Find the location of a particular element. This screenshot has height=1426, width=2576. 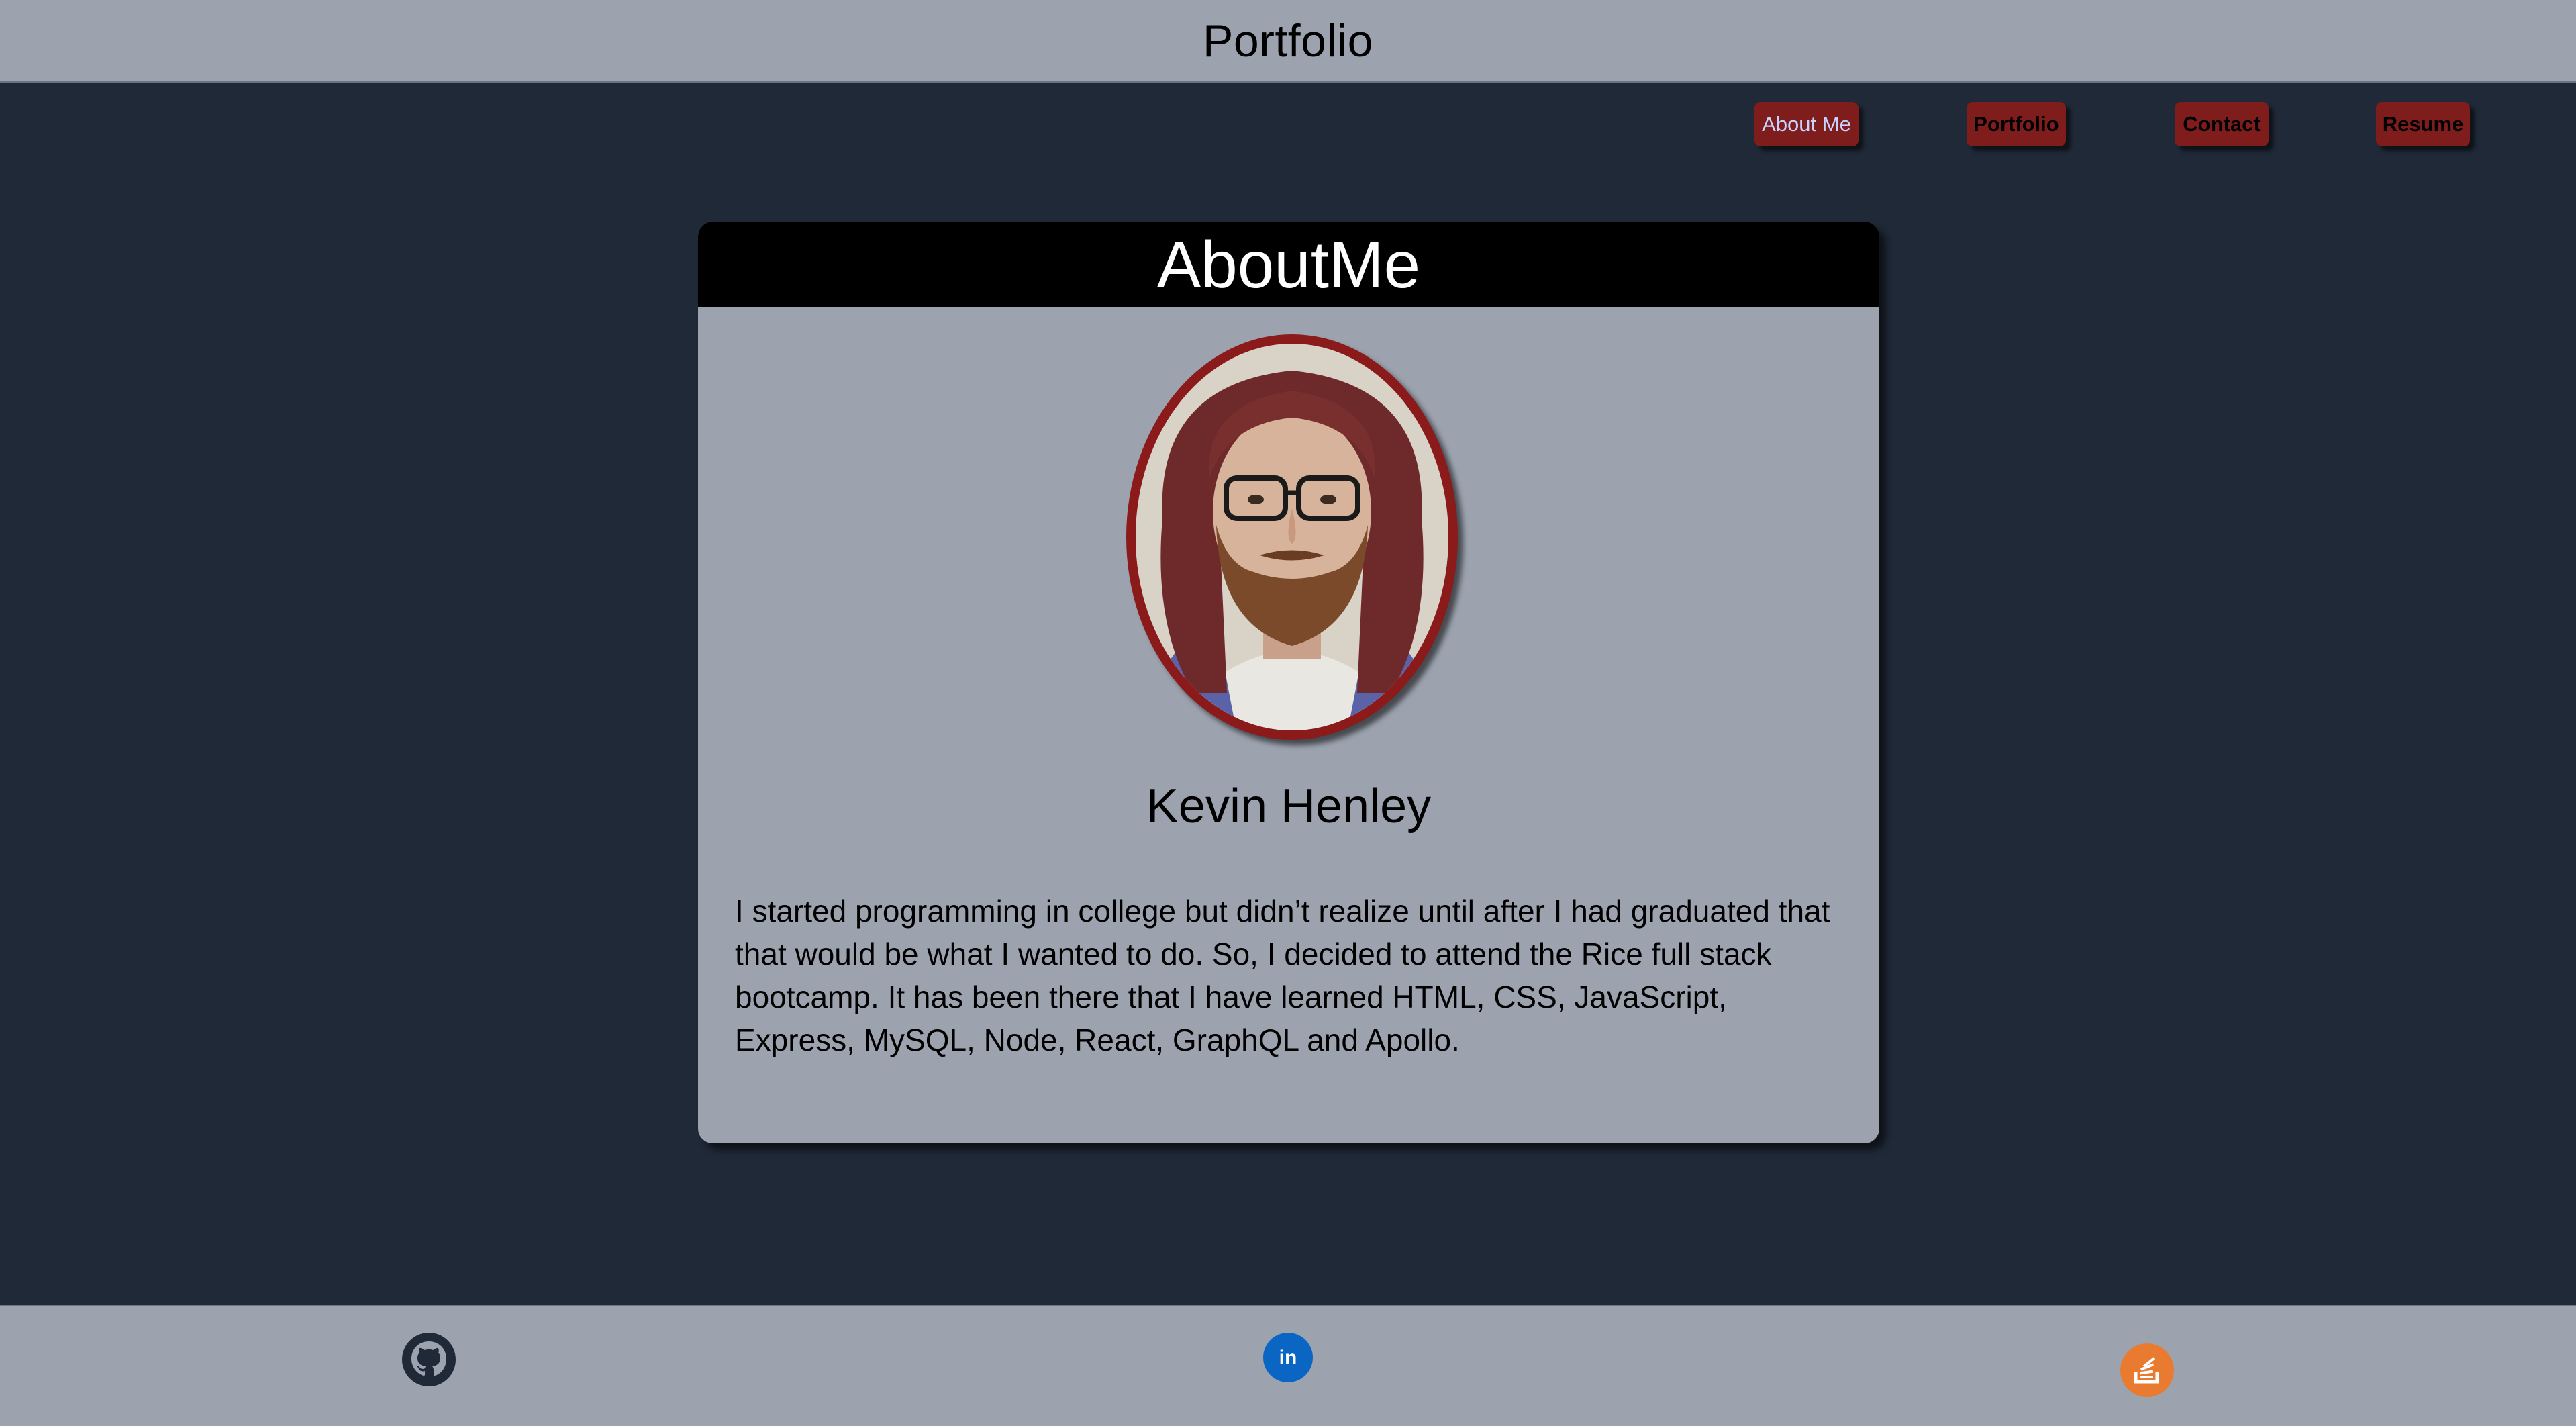

nav-resume-button: Resume is located at coordinates (2423, 124).